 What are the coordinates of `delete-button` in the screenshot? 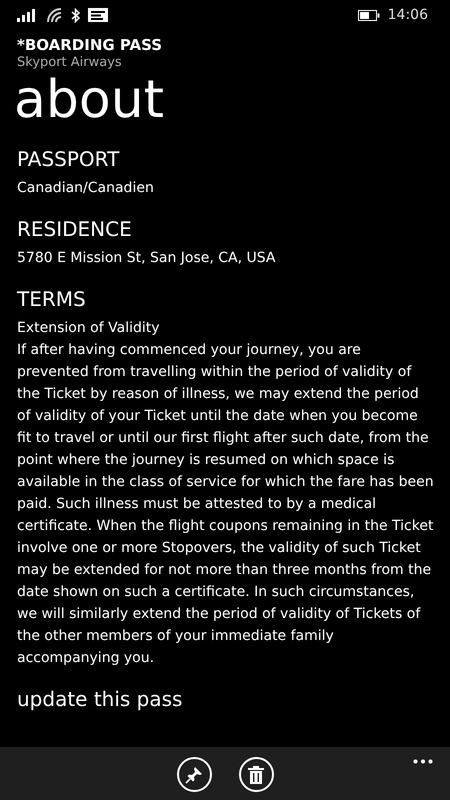 It's located at (256, 774).